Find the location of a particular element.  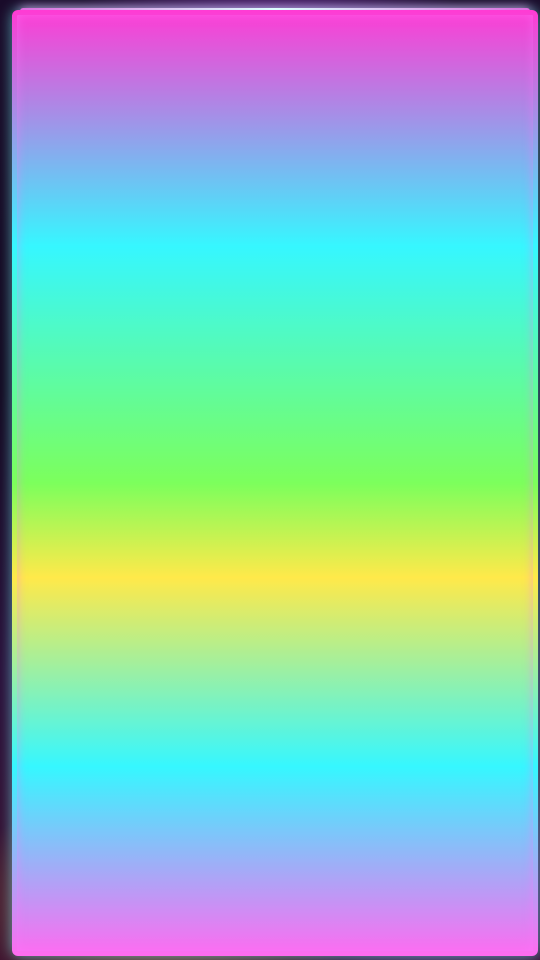

cap-icon: 🧢 is located at coordinates (116, 734).